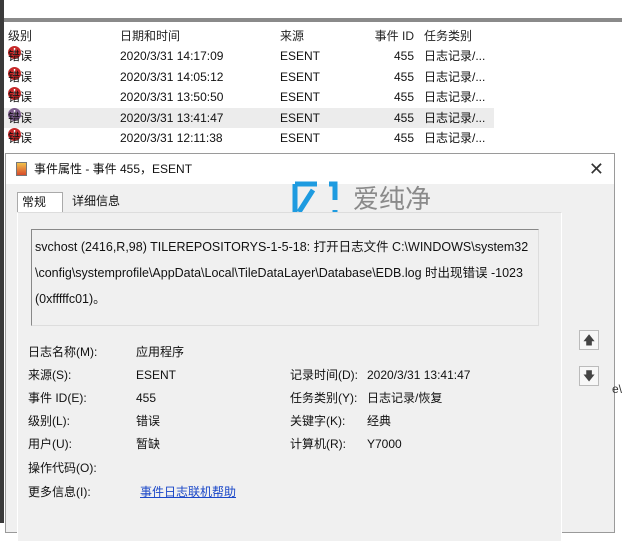 The width and height of the screenshot is (622, 542). Describe the element at coordinates (419, 375) in the screenshot. I see `logged-value: 2020/3/31 13:41:47` at that location.